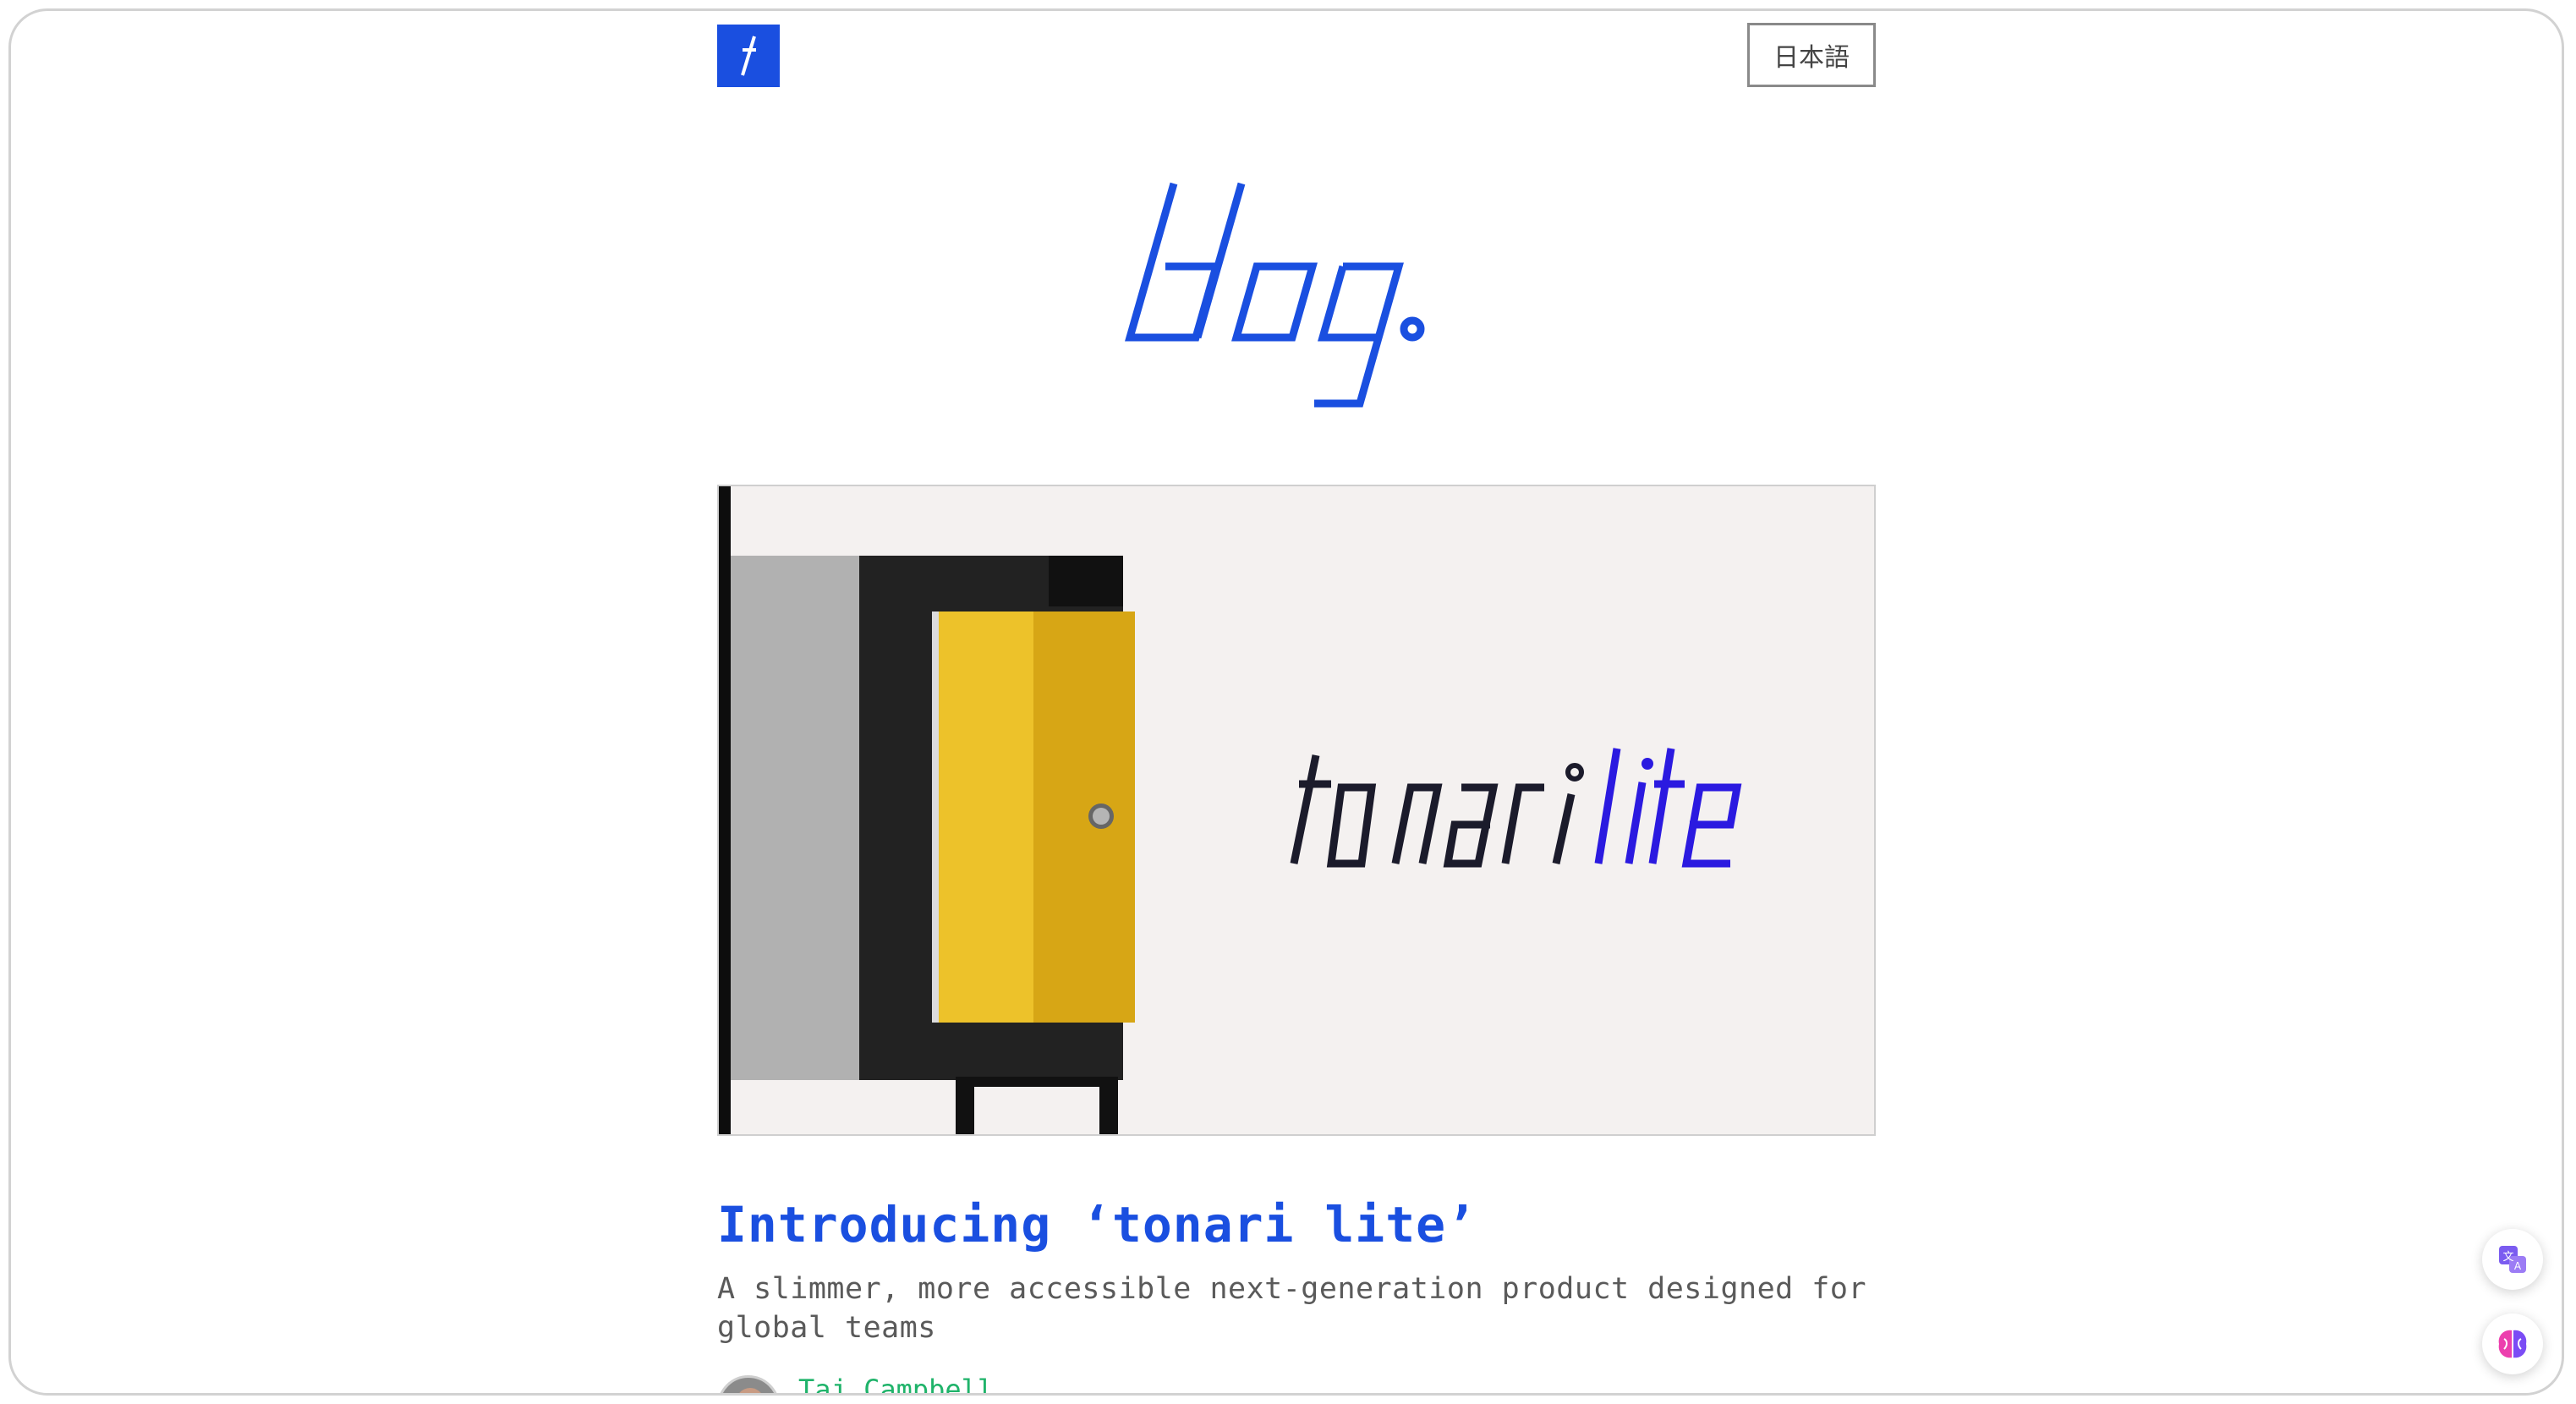  I want to click on brain-icon, so click(2512, 1344).